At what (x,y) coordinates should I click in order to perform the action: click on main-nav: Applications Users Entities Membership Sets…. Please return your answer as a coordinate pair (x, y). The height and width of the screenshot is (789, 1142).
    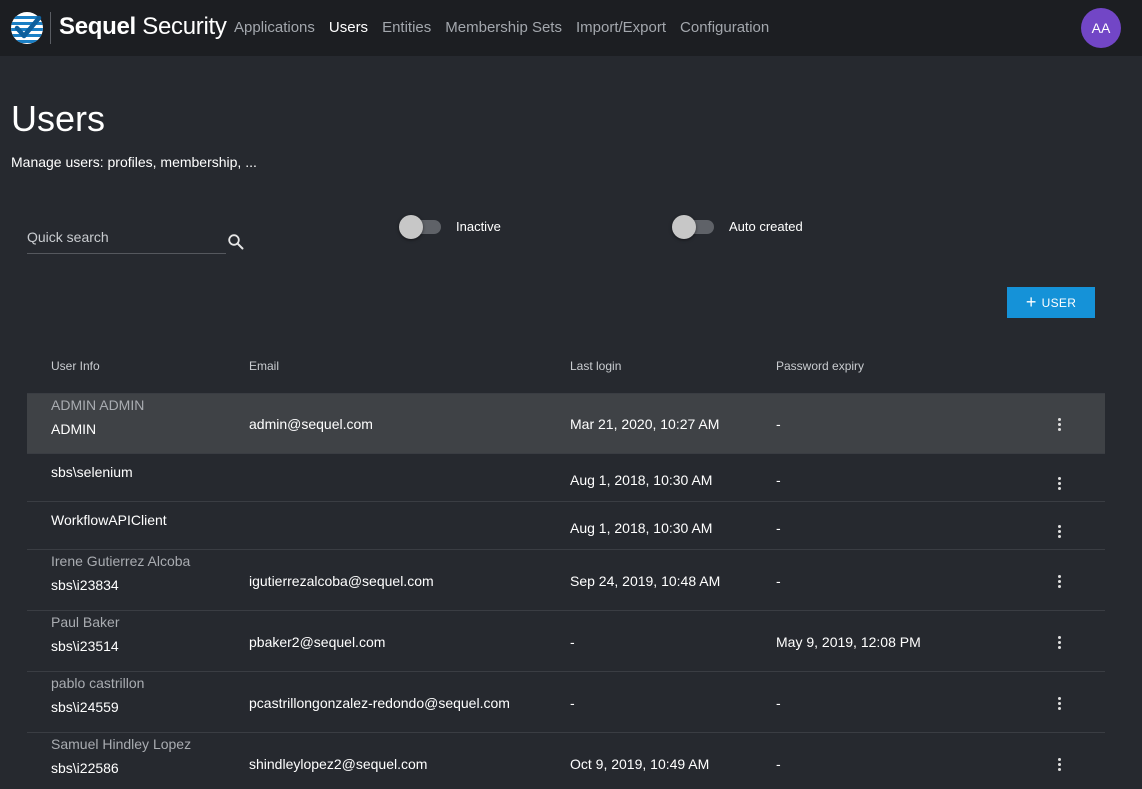
    Looking at the image, I should click on (508, 27).